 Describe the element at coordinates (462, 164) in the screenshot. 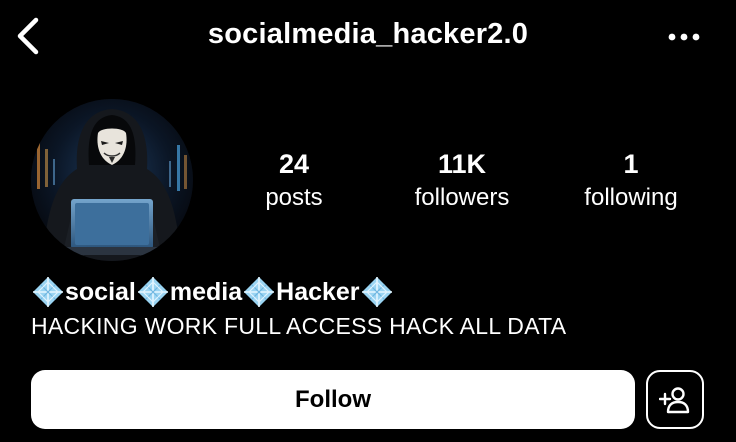

I see `followers-count: 11K` at that location.